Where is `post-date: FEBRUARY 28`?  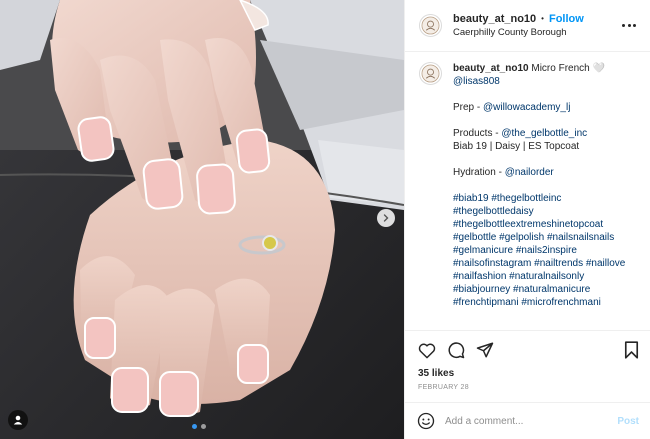
post-date: FEBRUARY 28 is located at coordinates (443, 387).